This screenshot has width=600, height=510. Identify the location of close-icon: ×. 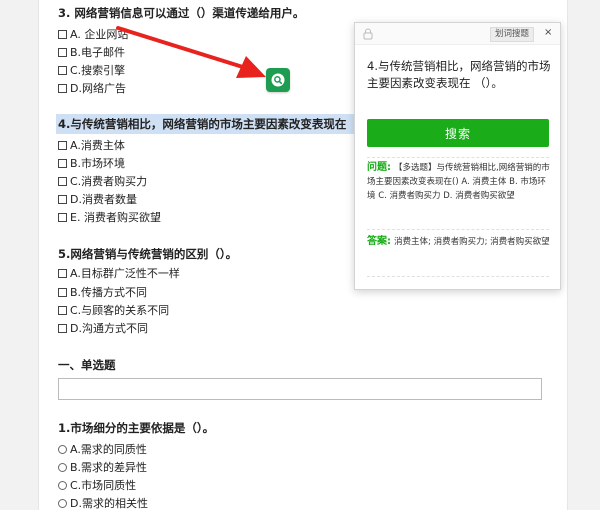
(548, 32).